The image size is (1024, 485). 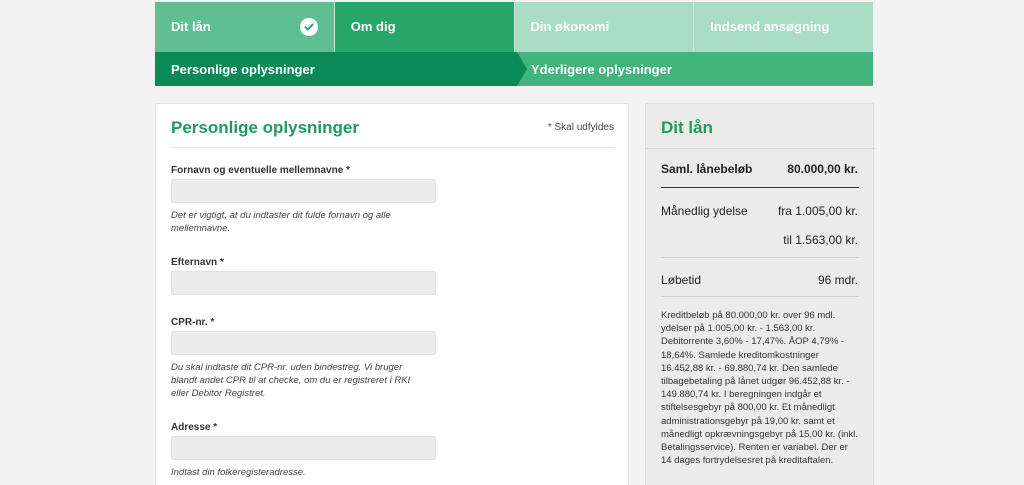 I want to click on first-name-label: Fornavn og eventuelle mellemnavne *, so click(x=260, y=170).